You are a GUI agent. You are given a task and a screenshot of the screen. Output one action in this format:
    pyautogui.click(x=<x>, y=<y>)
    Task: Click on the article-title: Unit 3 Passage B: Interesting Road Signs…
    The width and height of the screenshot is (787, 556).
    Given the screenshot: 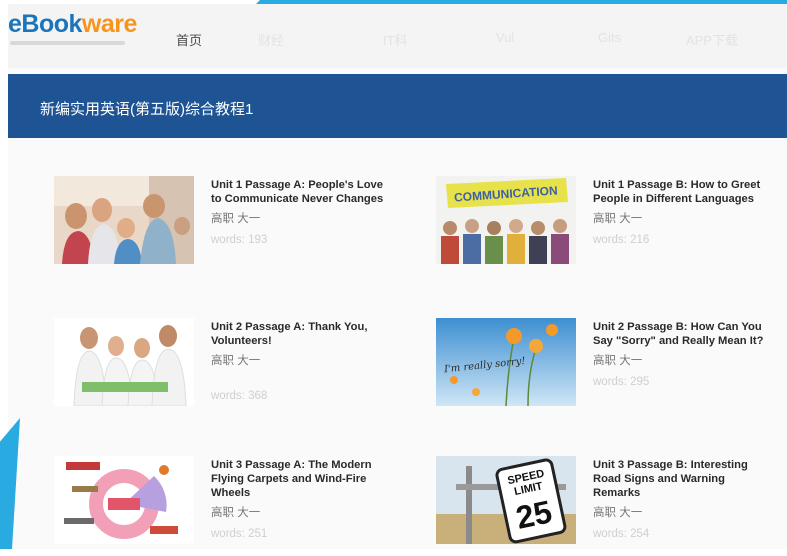 What is the action you would take?
    pyautogui.click(x=683, y=479)
    